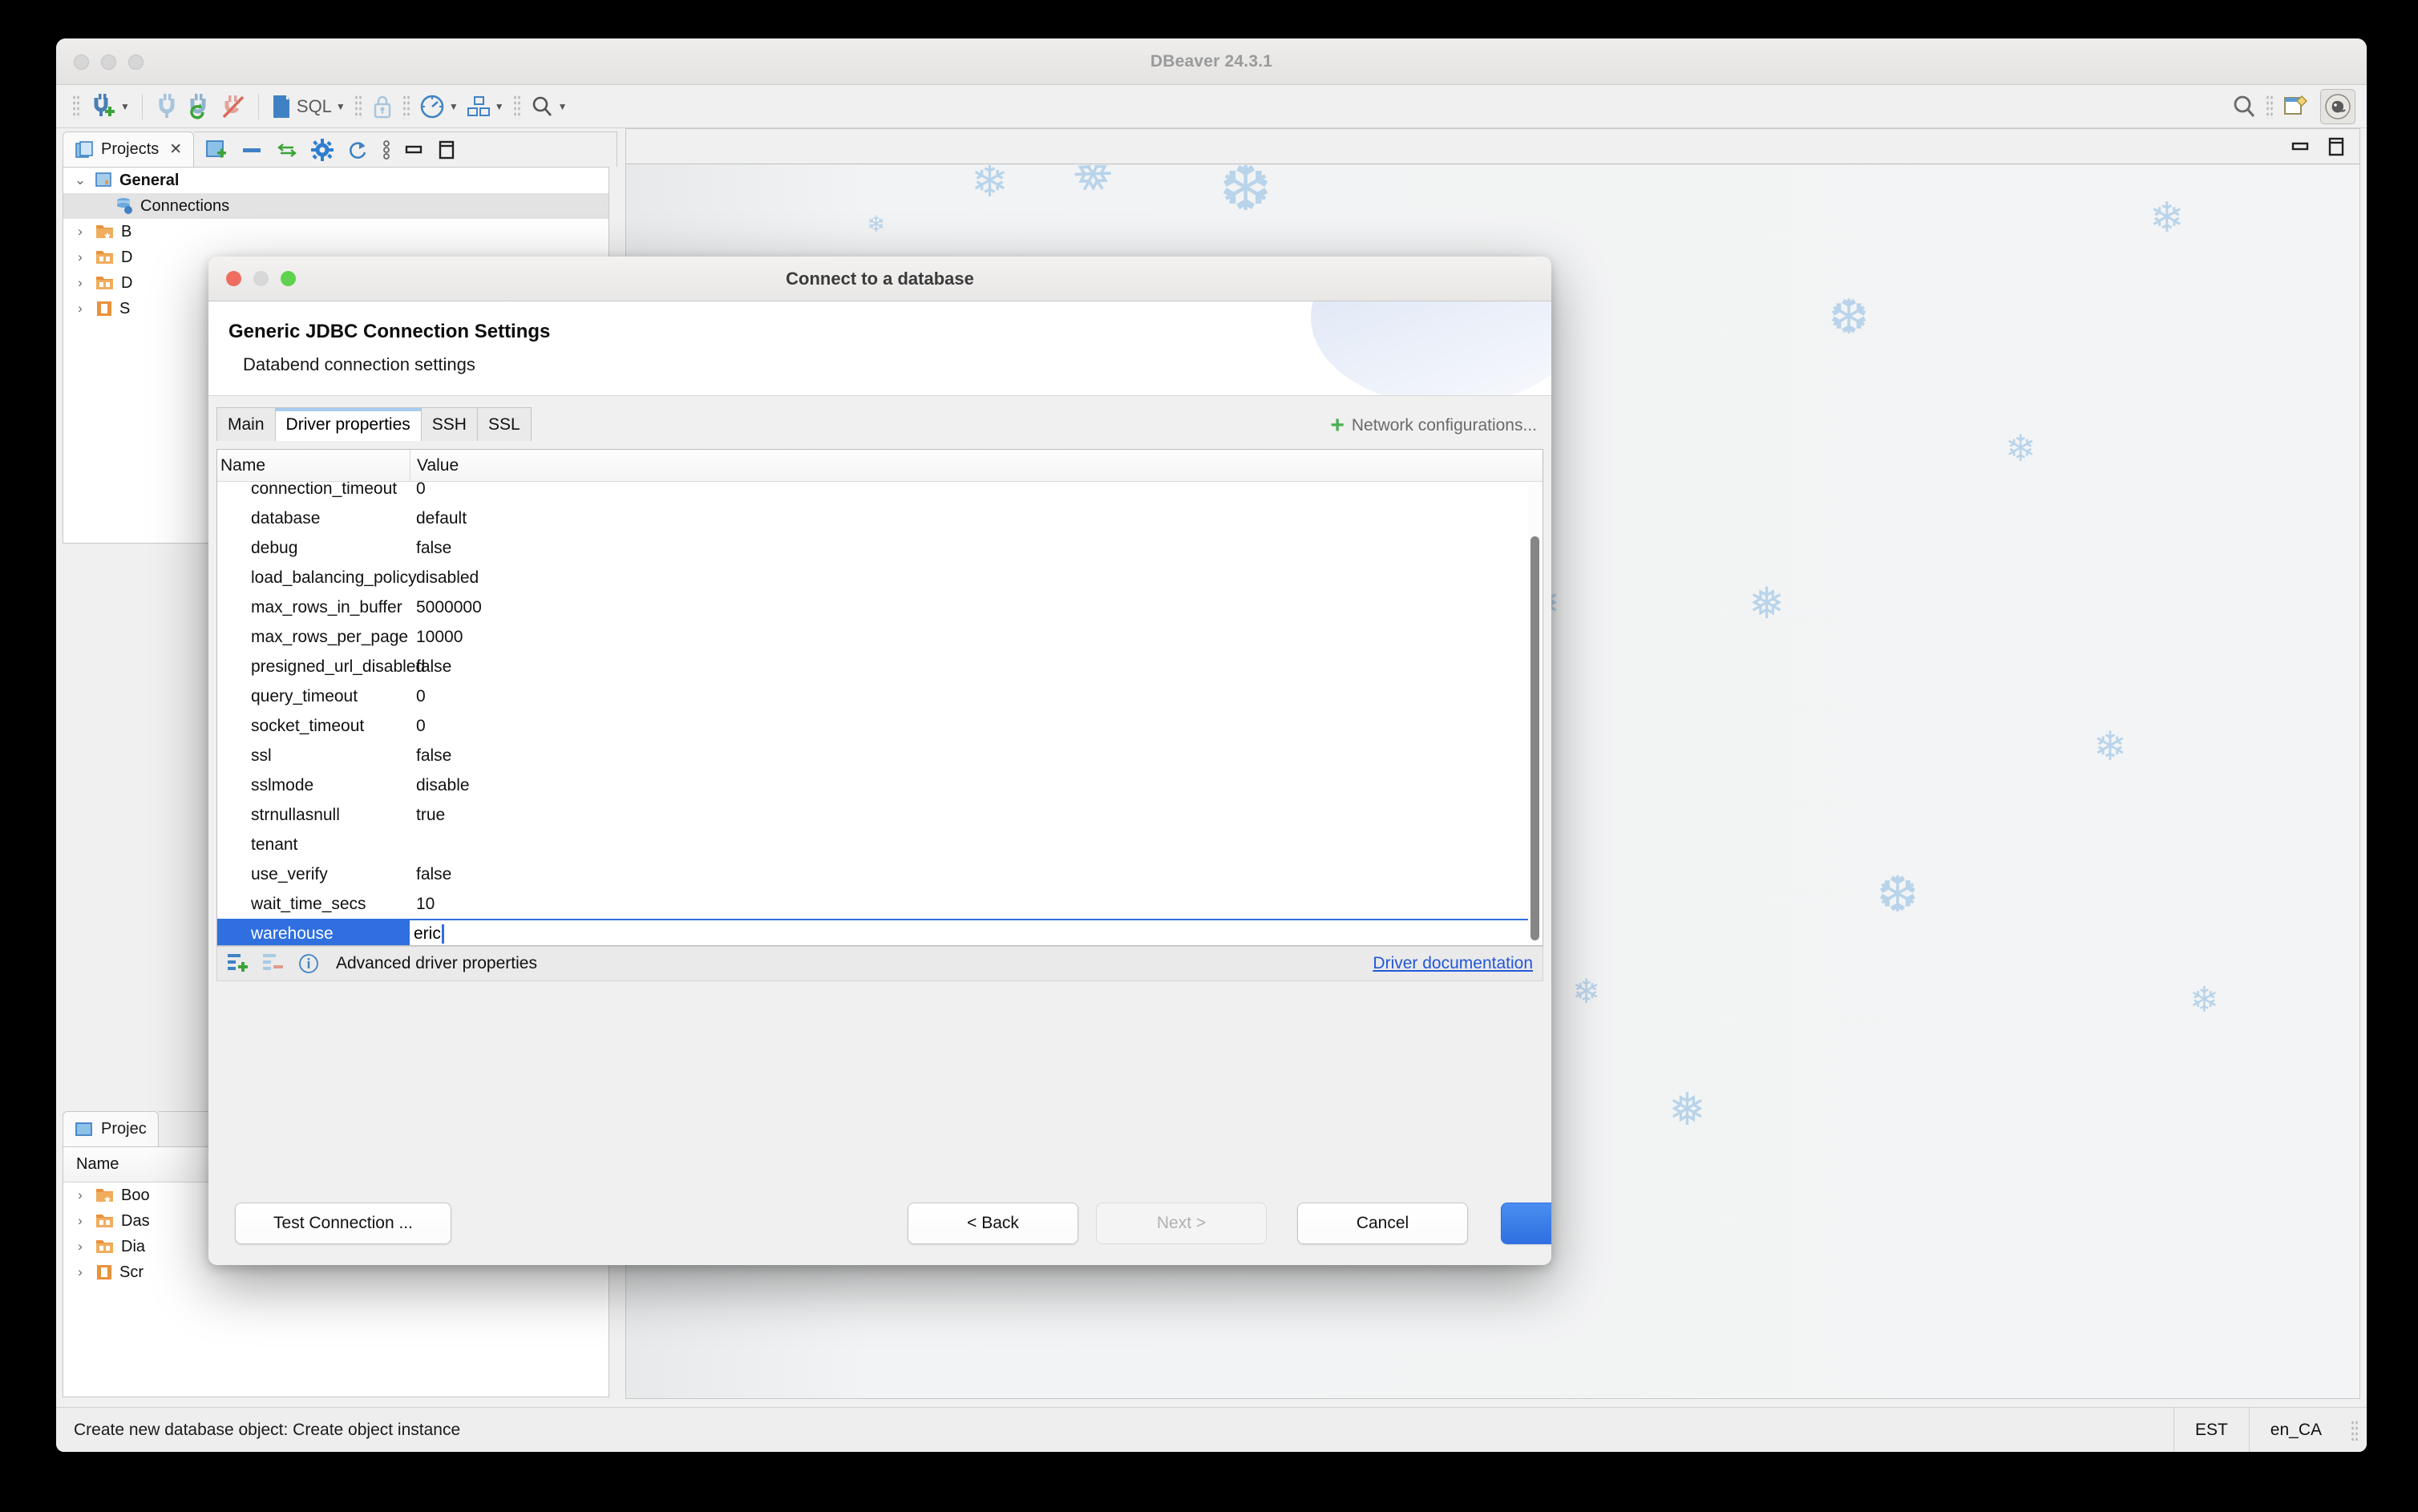 This screenshot has width=2418, height=1512. What do you see at coordinates (80, 180) in the screenshot?
I see `chevron-down-icon: ⌄` at bounding box center [80, 180].